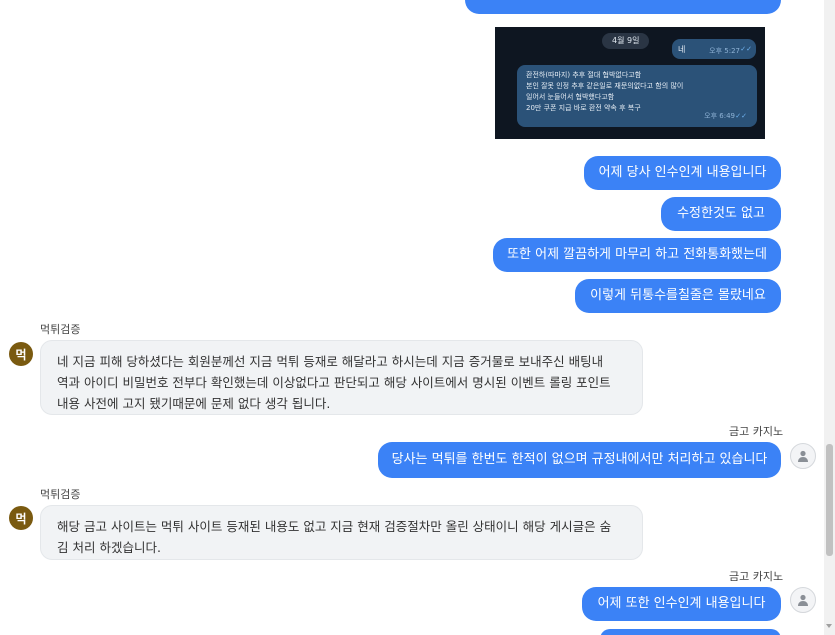  What do you see at coordinates (682, 173) in the screenshot?
I see `message-bubble-outgoing: 어제 당사 인수인계 내용입니다` at bounding box center [682, 173].